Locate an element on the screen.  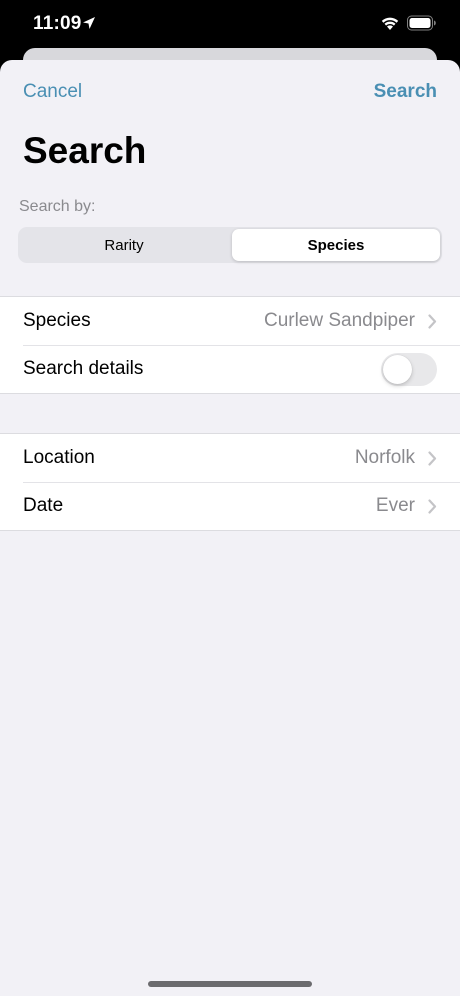
filters-group: Location Norfolk Date Ever is located at coordinates (230, 482).